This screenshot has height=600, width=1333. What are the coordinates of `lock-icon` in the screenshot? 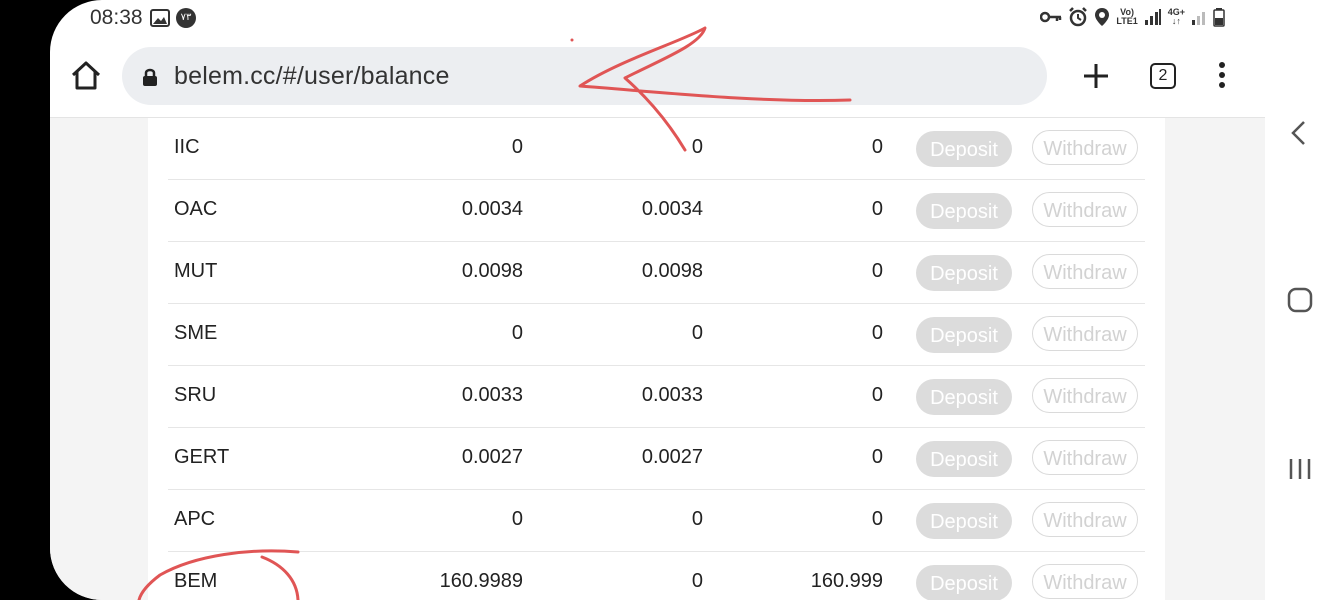 It's located at (150, 77).